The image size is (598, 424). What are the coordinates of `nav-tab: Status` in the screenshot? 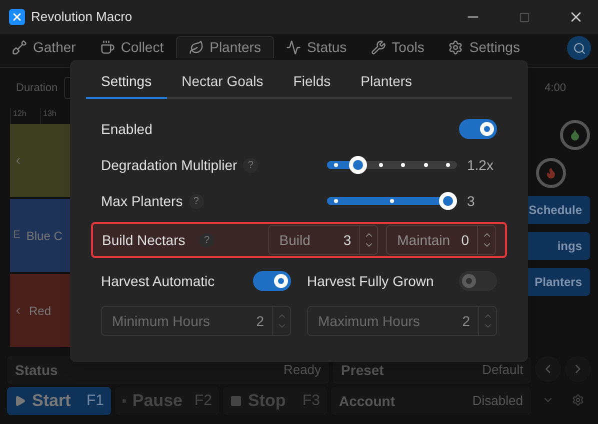 It's located at (316, 47).